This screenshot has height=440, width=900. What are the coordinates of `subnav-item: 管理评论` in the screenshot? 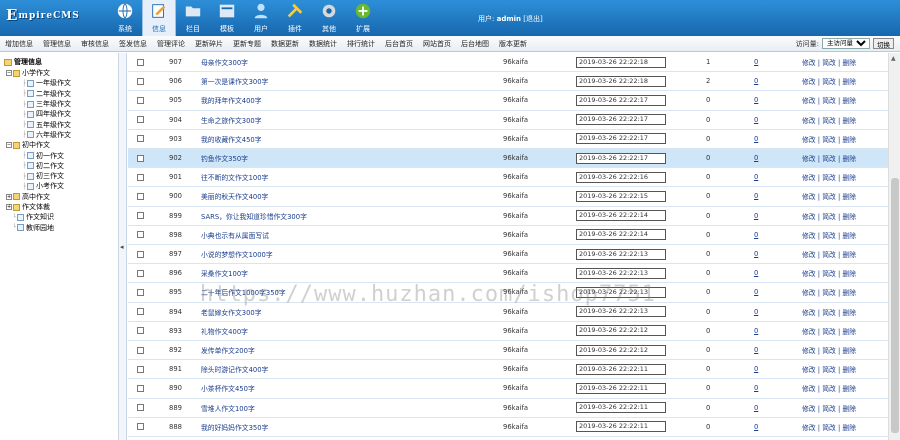 It's located at (171, 44).